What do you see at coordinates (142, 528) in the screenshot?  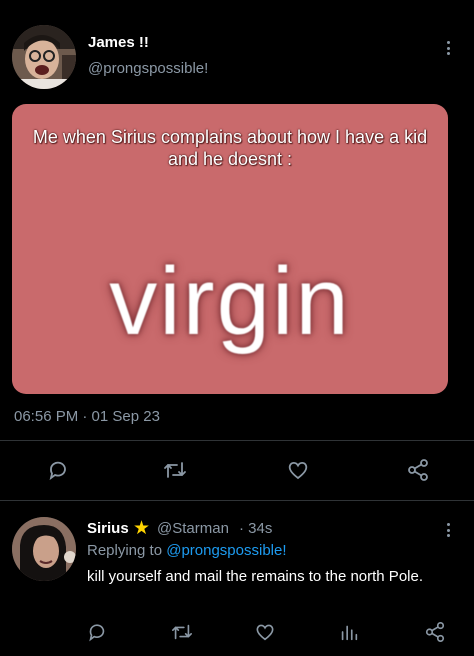 I see `star-icon: ★` at bounding box center [142, 528].